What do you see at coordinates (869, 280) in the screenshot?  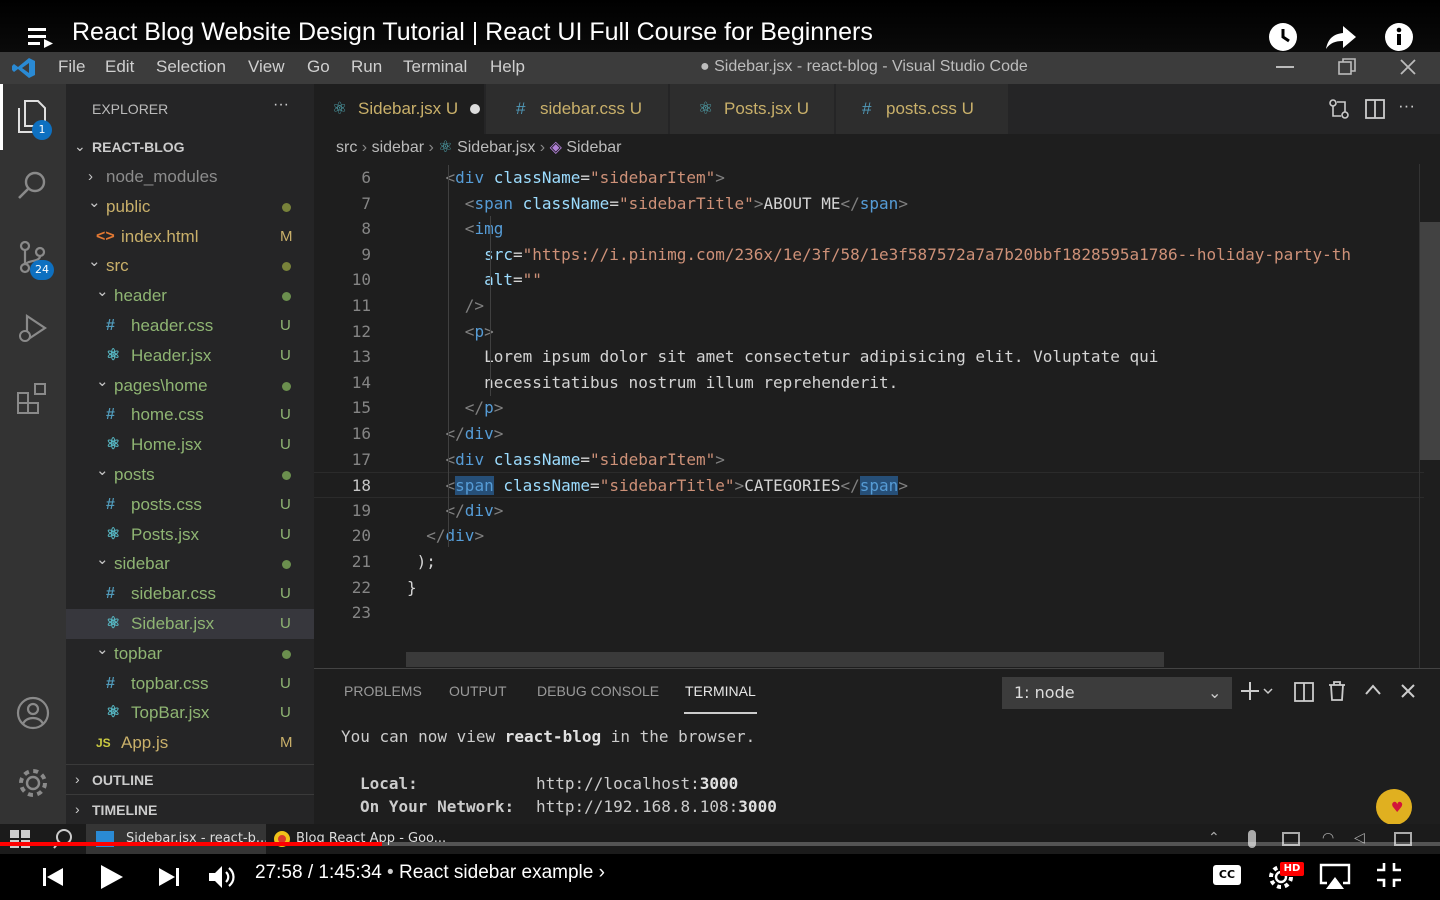 I see `code-line: 10 alt=""` at bounding box center [869, 280].